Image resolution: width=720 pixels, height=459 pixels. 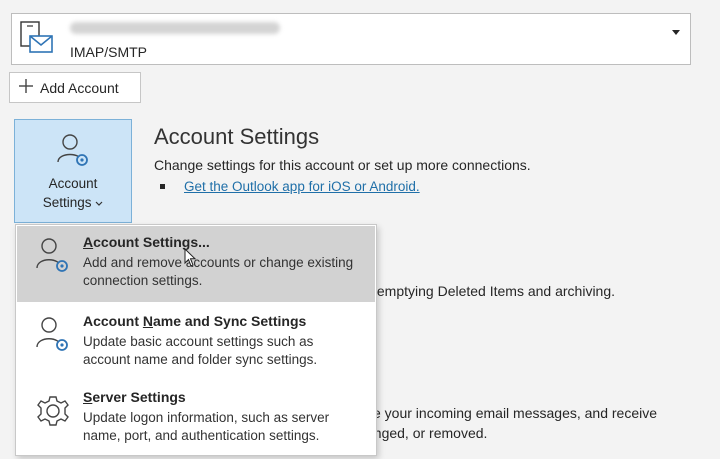 I want to click on account-email-redacted, so click(x=175, y=28).